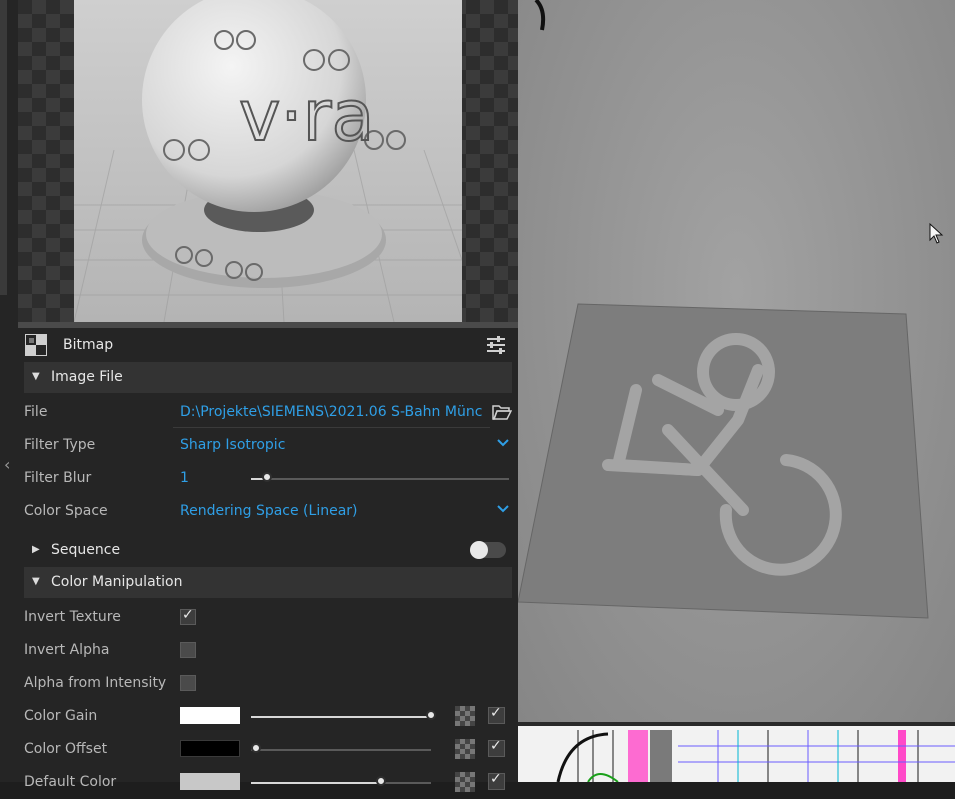 The width and height of the screenshot is (955, 799). Describe the element at coordinates (88, 345) in the screenshot. I see `panel-title: Bitmap` at that location.